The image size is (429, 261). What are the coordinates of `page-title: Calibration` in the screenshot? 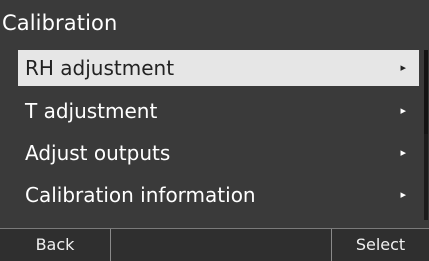 It's located at (60, 23).